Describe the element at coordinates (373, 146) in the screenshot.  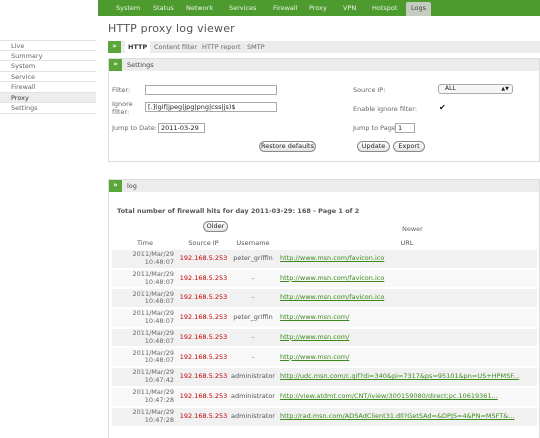
I see `update-button: Update` at that location.